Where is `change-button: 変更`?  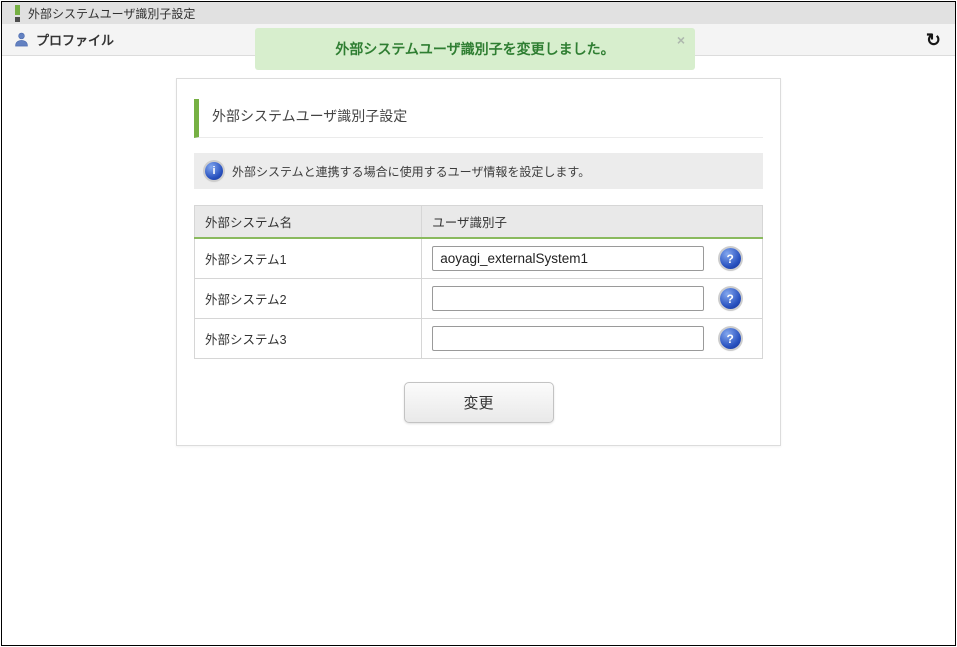 change-button: 変更 is located at coordinates (478, 402).